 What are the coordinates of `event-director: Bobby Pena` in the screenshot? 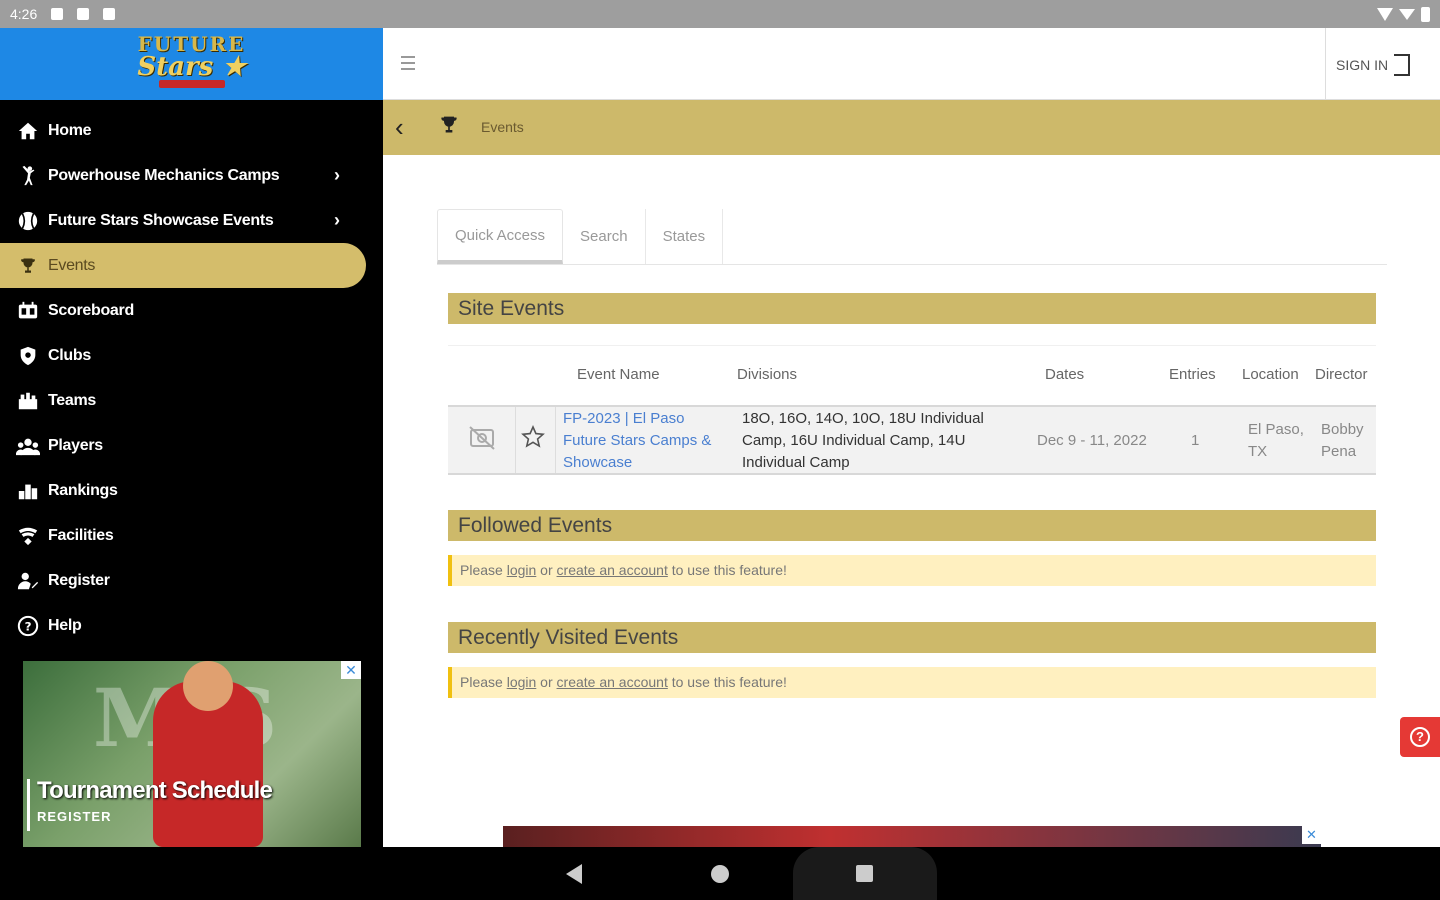 It's located at (1342, 441).